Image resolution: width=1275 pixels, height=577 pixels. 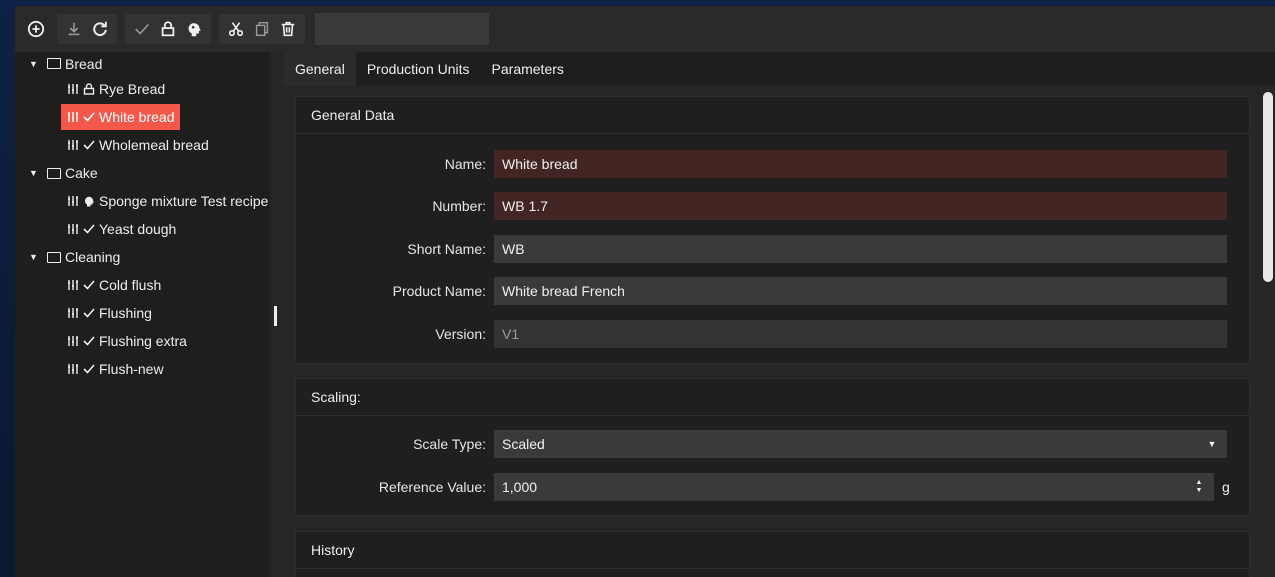 I want to click on chevron-down-icon: ▼, so click(x=1212, y=444).